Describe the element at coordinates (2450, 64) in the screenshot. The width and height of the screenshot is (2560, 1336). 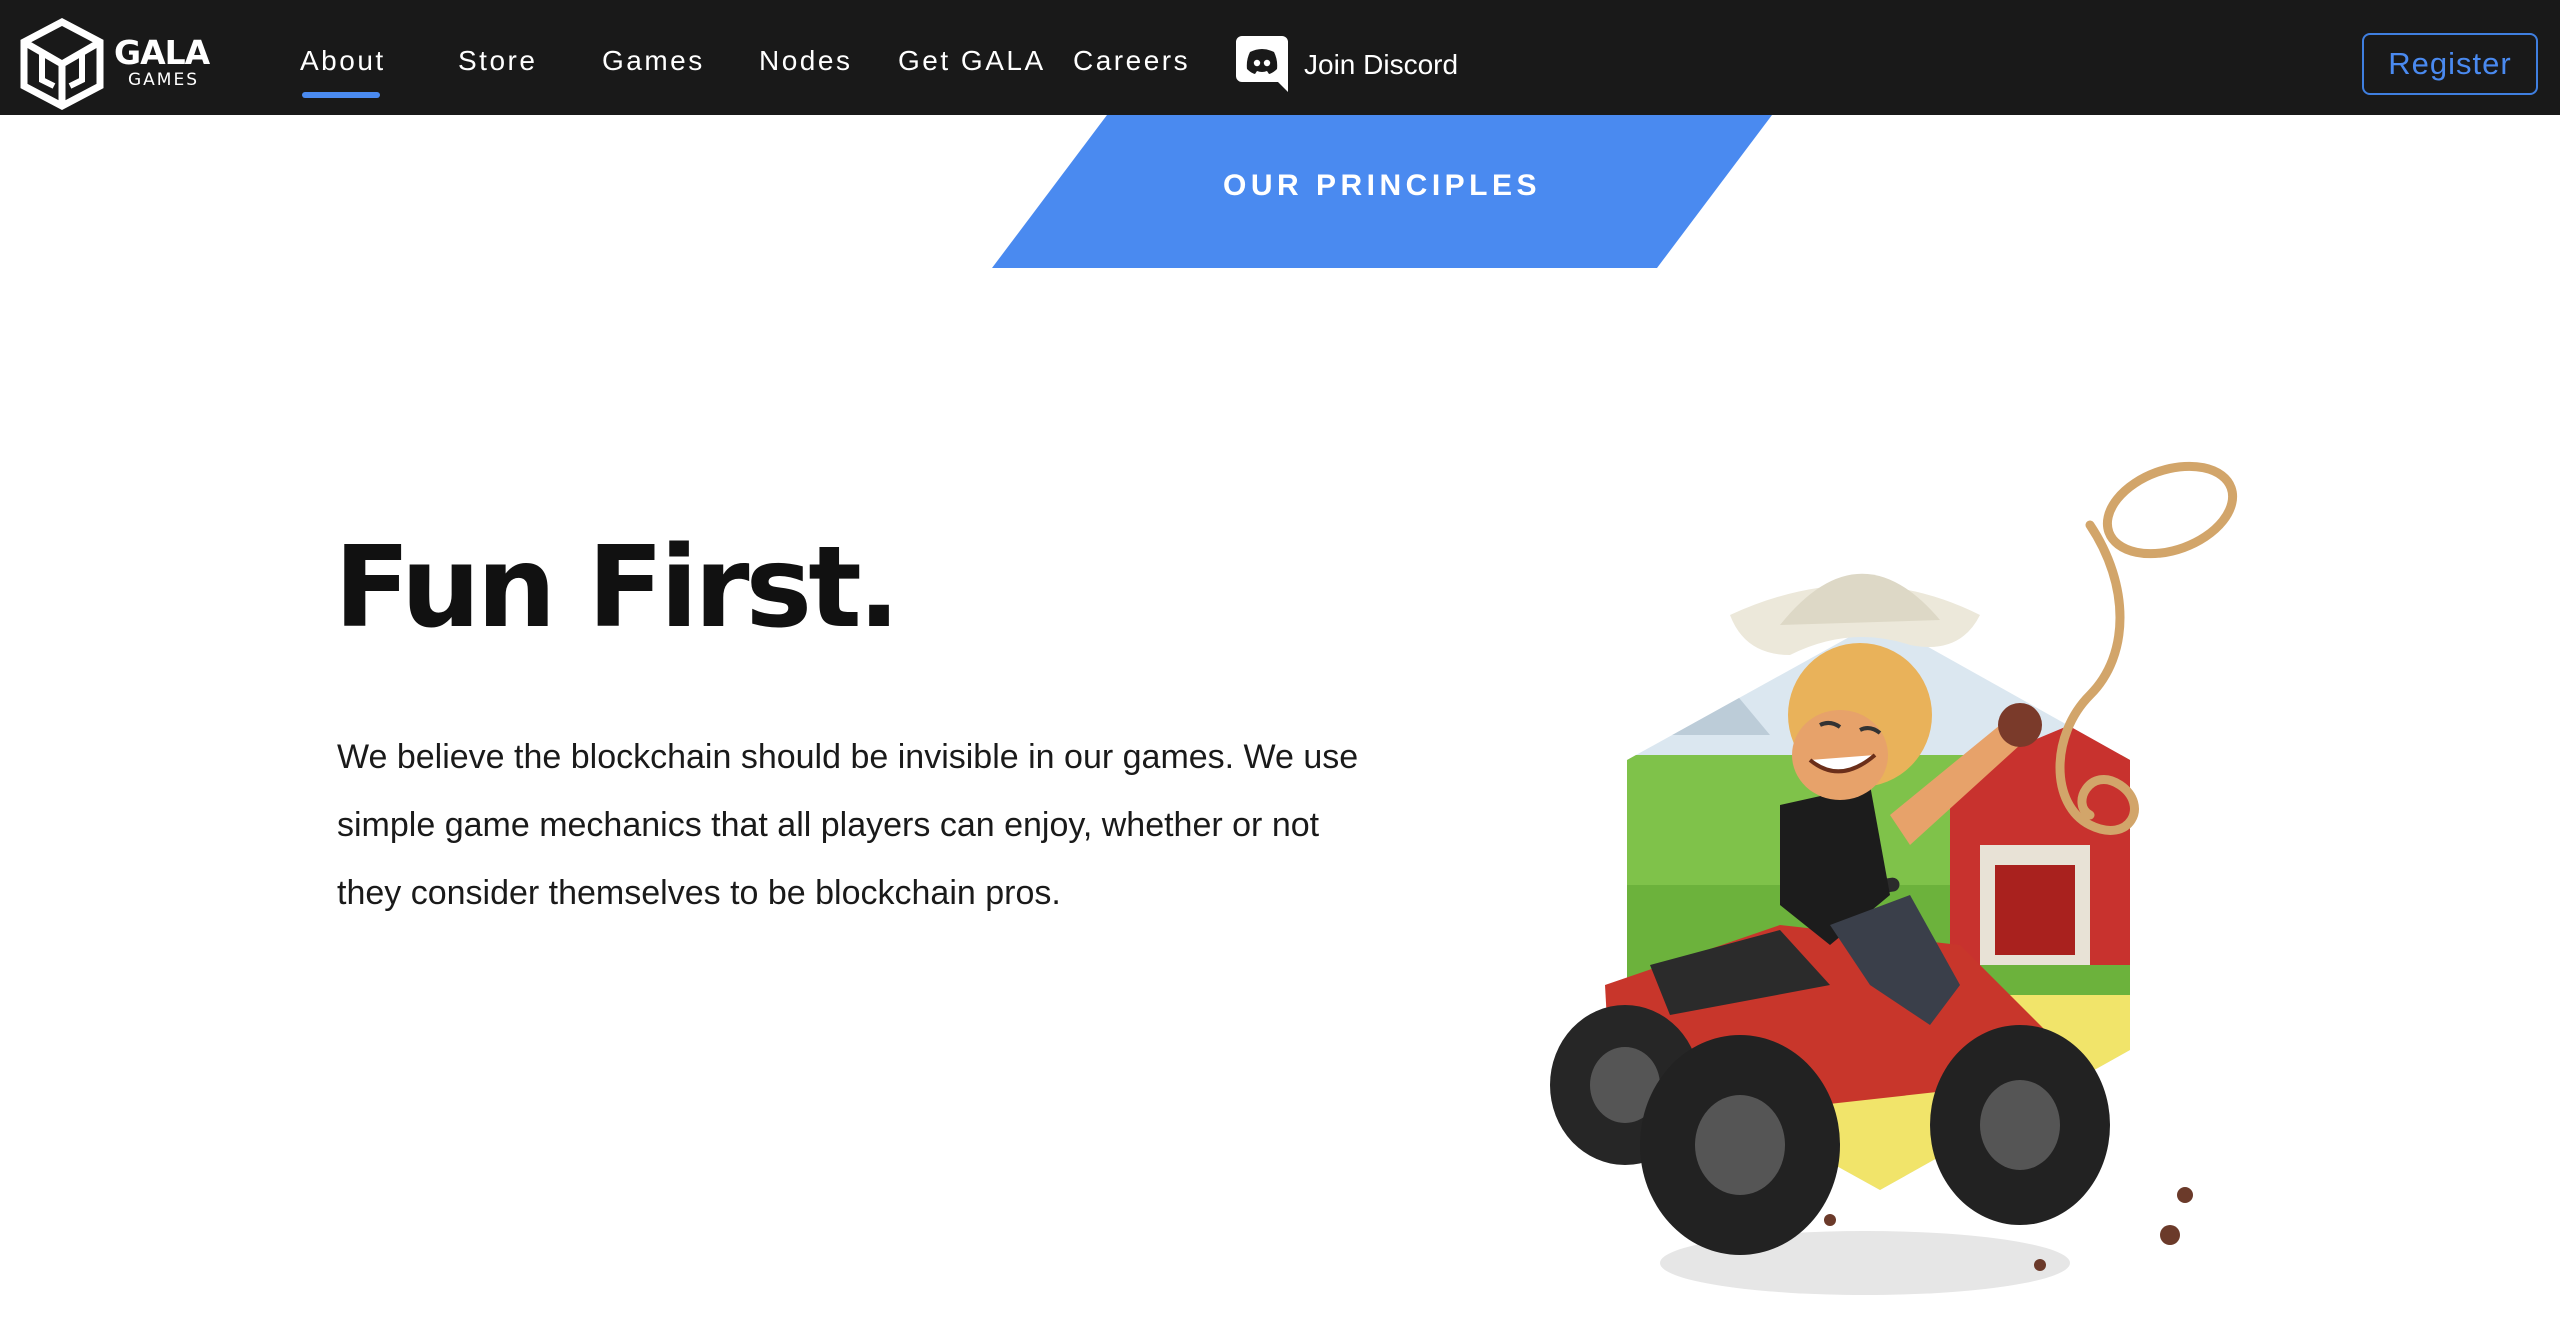
I see `register-button: Register` at that location.